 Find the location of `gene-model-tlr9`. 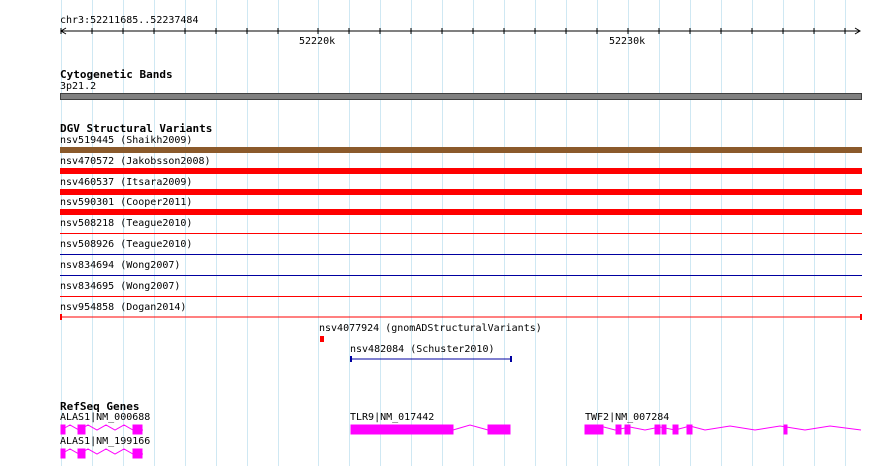

gene-model-tlr9 is located at coordinates (430, 429).